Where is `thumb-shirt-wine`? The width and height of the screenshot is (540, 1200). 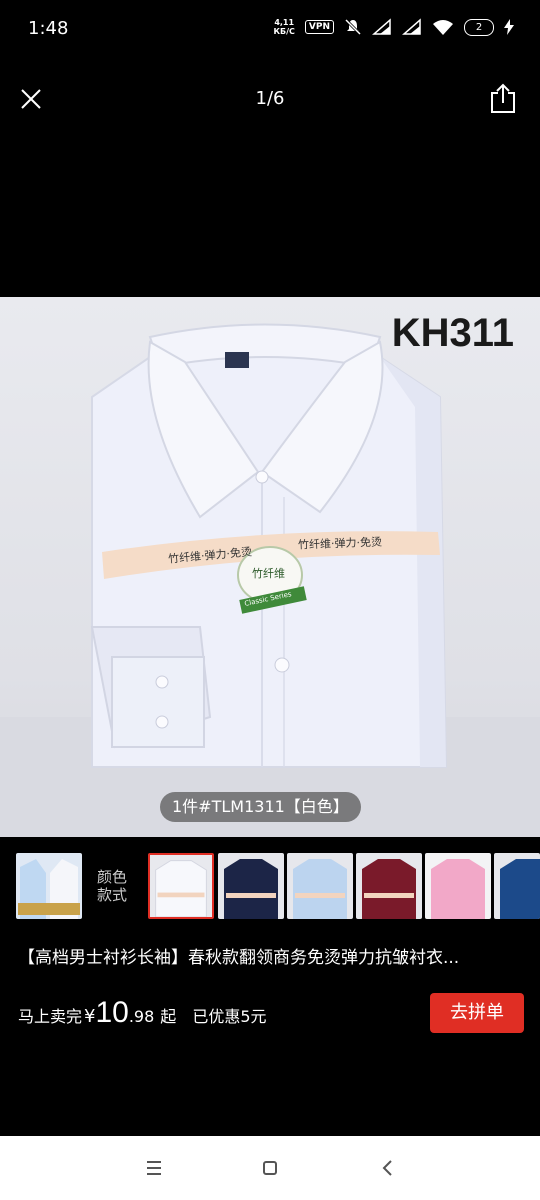 thumb-shirt-wine is located at coordinates (389, 886).